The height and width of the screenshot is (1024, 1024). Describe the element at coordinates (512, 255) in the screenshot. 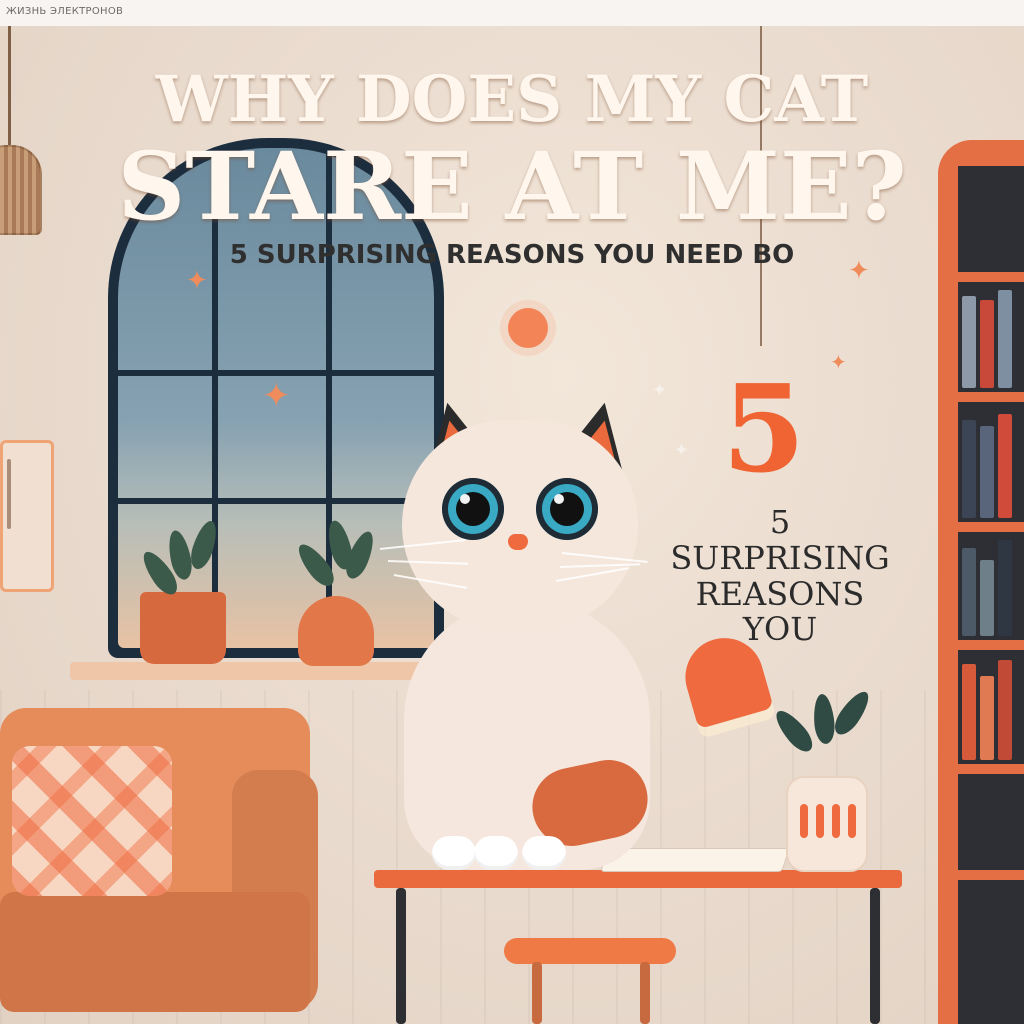

I see `subheadline: 5 SURPRISING REASONS YOU NEED BO` at that location.